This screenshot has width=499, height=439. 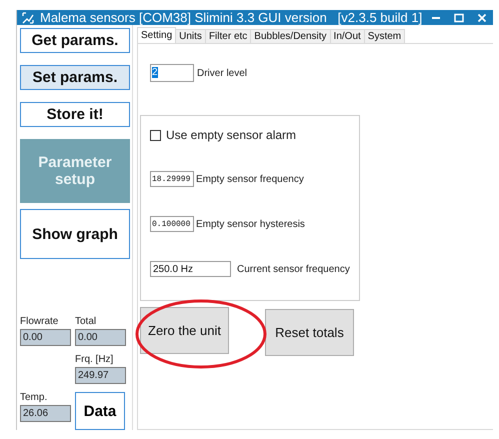 What do you see at coordinates (250, 179) in the screenshot?
I see `field-label: Empty sensor frequency` at bounding box center [250, 179].